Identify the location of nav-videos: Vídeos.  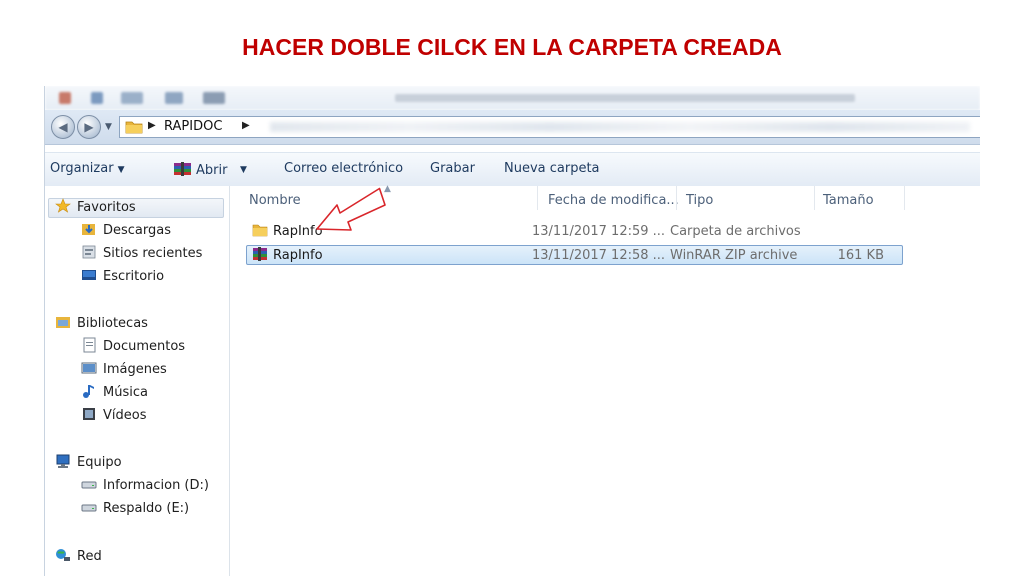
(113, 416).